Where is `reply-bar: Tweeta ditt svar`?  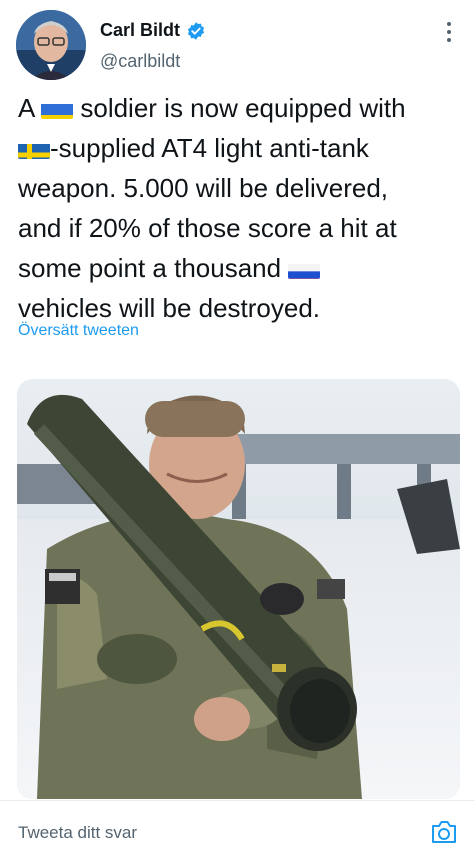 reply-bar: Tweeta ditt svar is located at coordinates (237, 825).